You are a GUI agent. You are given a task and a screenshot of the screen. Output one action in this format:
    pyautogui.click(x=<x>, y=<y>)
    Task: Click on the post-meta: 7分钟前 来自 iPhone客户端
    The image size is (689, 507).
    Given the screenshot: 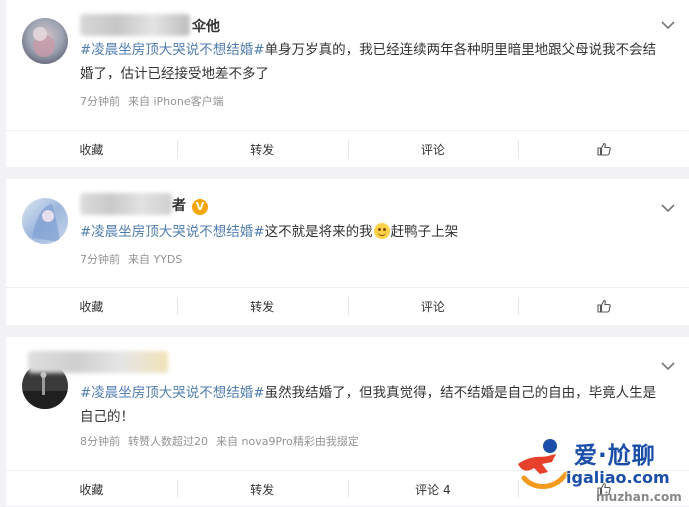 What is the action you would take?
    pyautogui.click(x=156, y=101)
    